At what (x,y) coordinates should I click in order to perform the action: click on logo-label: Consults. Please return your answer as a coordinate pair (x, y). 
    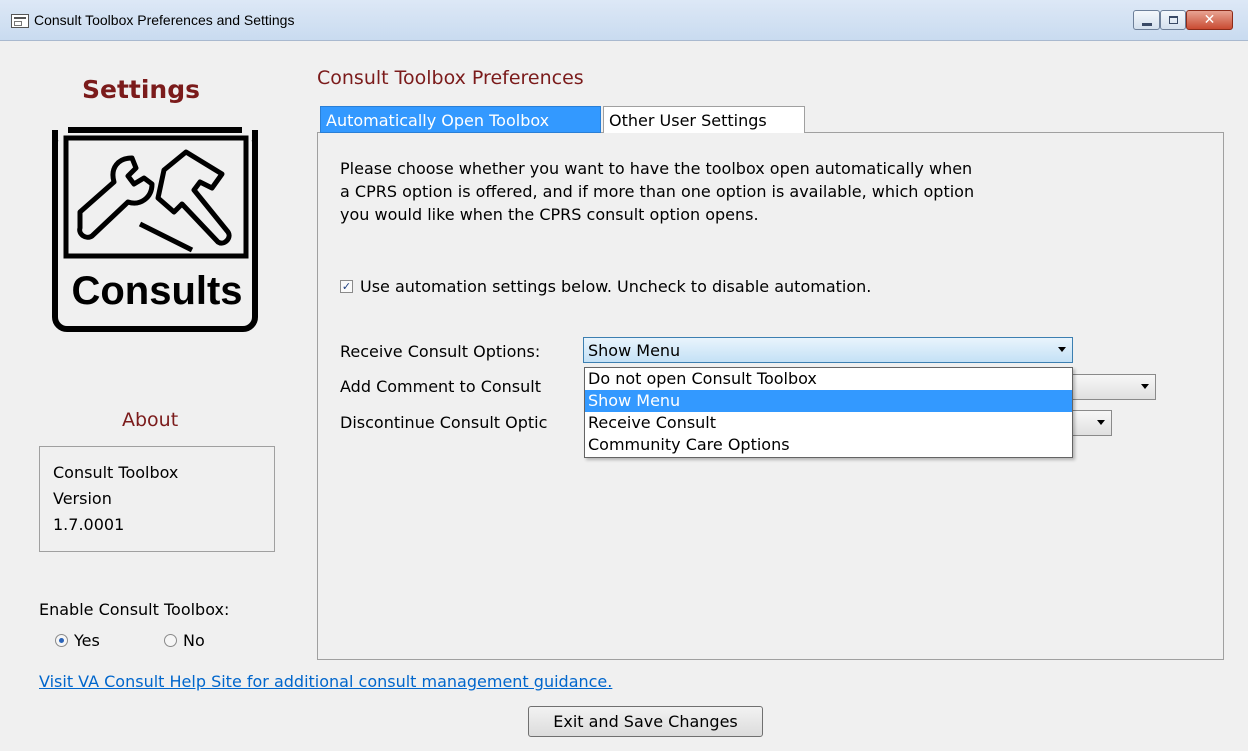
    Looking at the image, I should click on (156, 291).